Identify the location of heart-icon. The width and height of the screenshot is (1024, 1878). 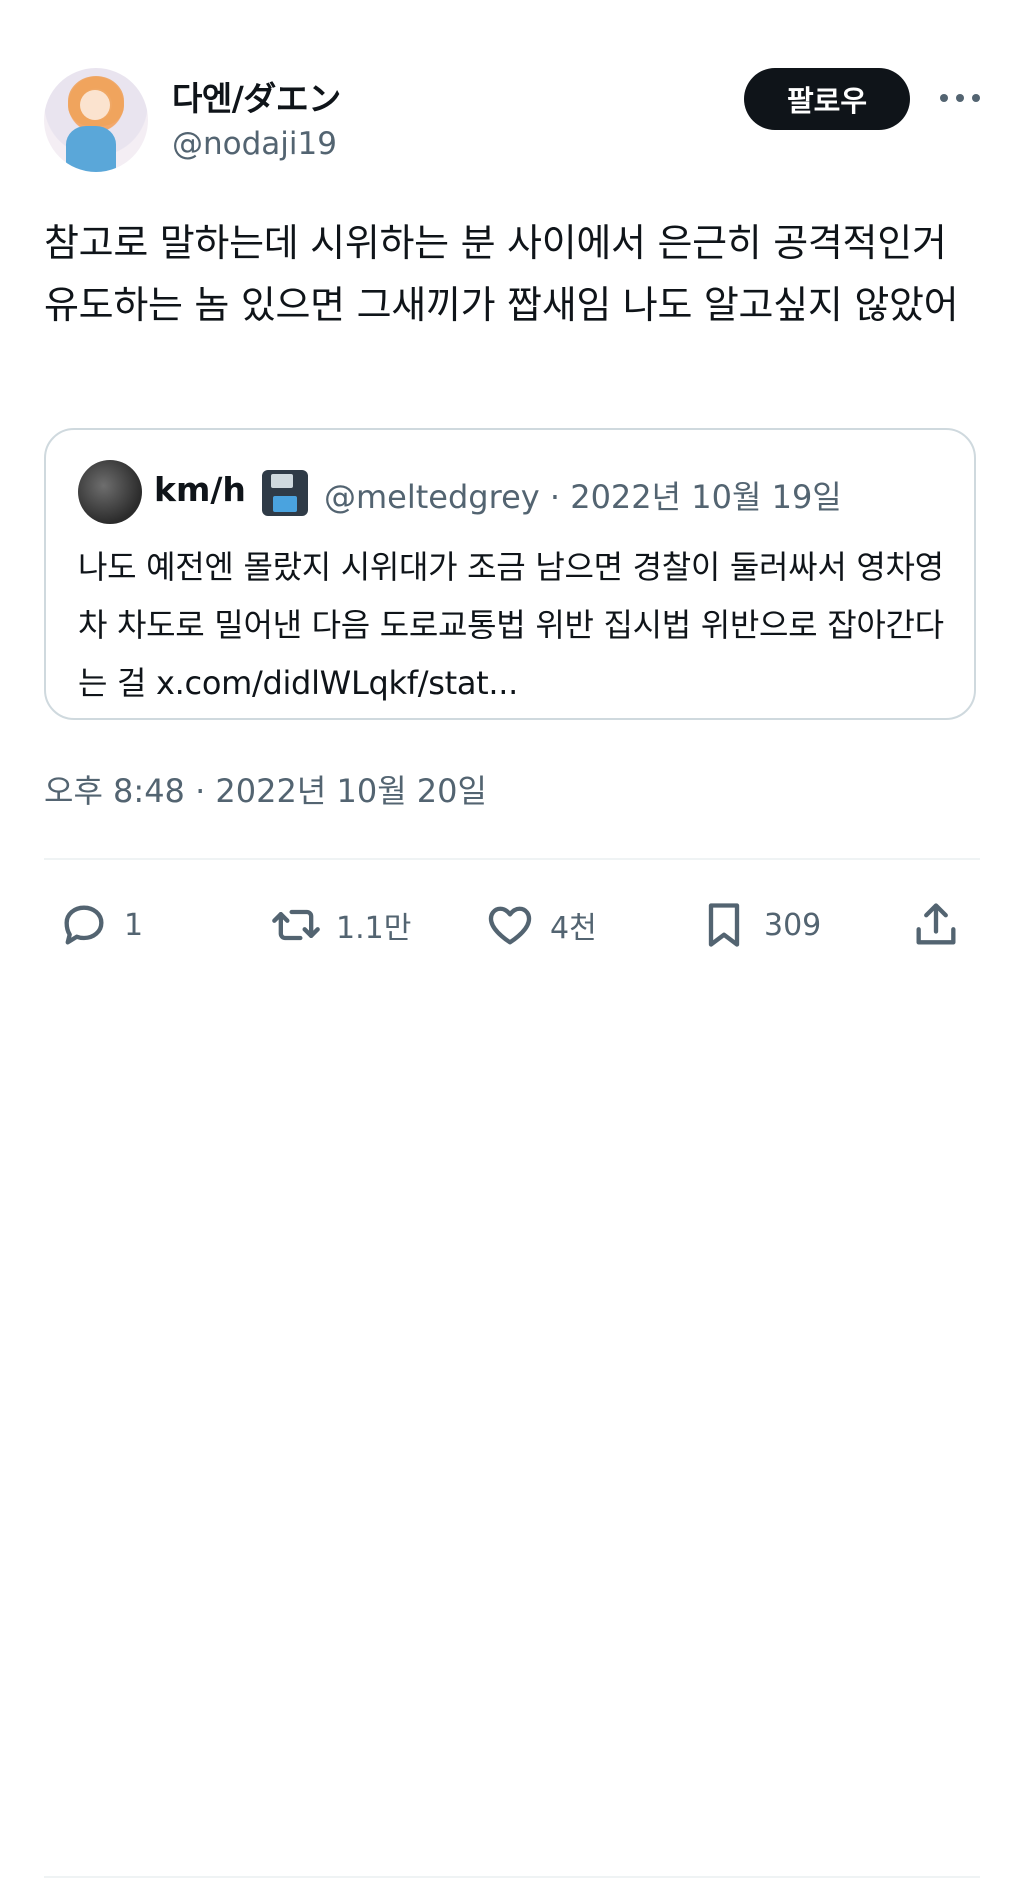
(510, 925).